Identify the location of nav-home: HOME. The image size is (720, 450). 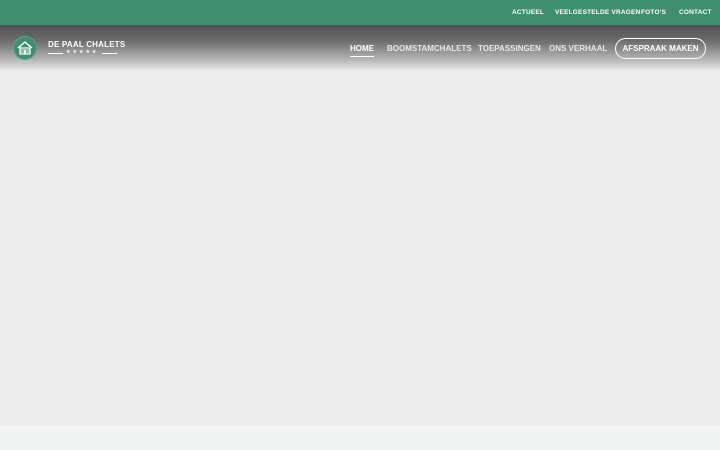
(362, 49).